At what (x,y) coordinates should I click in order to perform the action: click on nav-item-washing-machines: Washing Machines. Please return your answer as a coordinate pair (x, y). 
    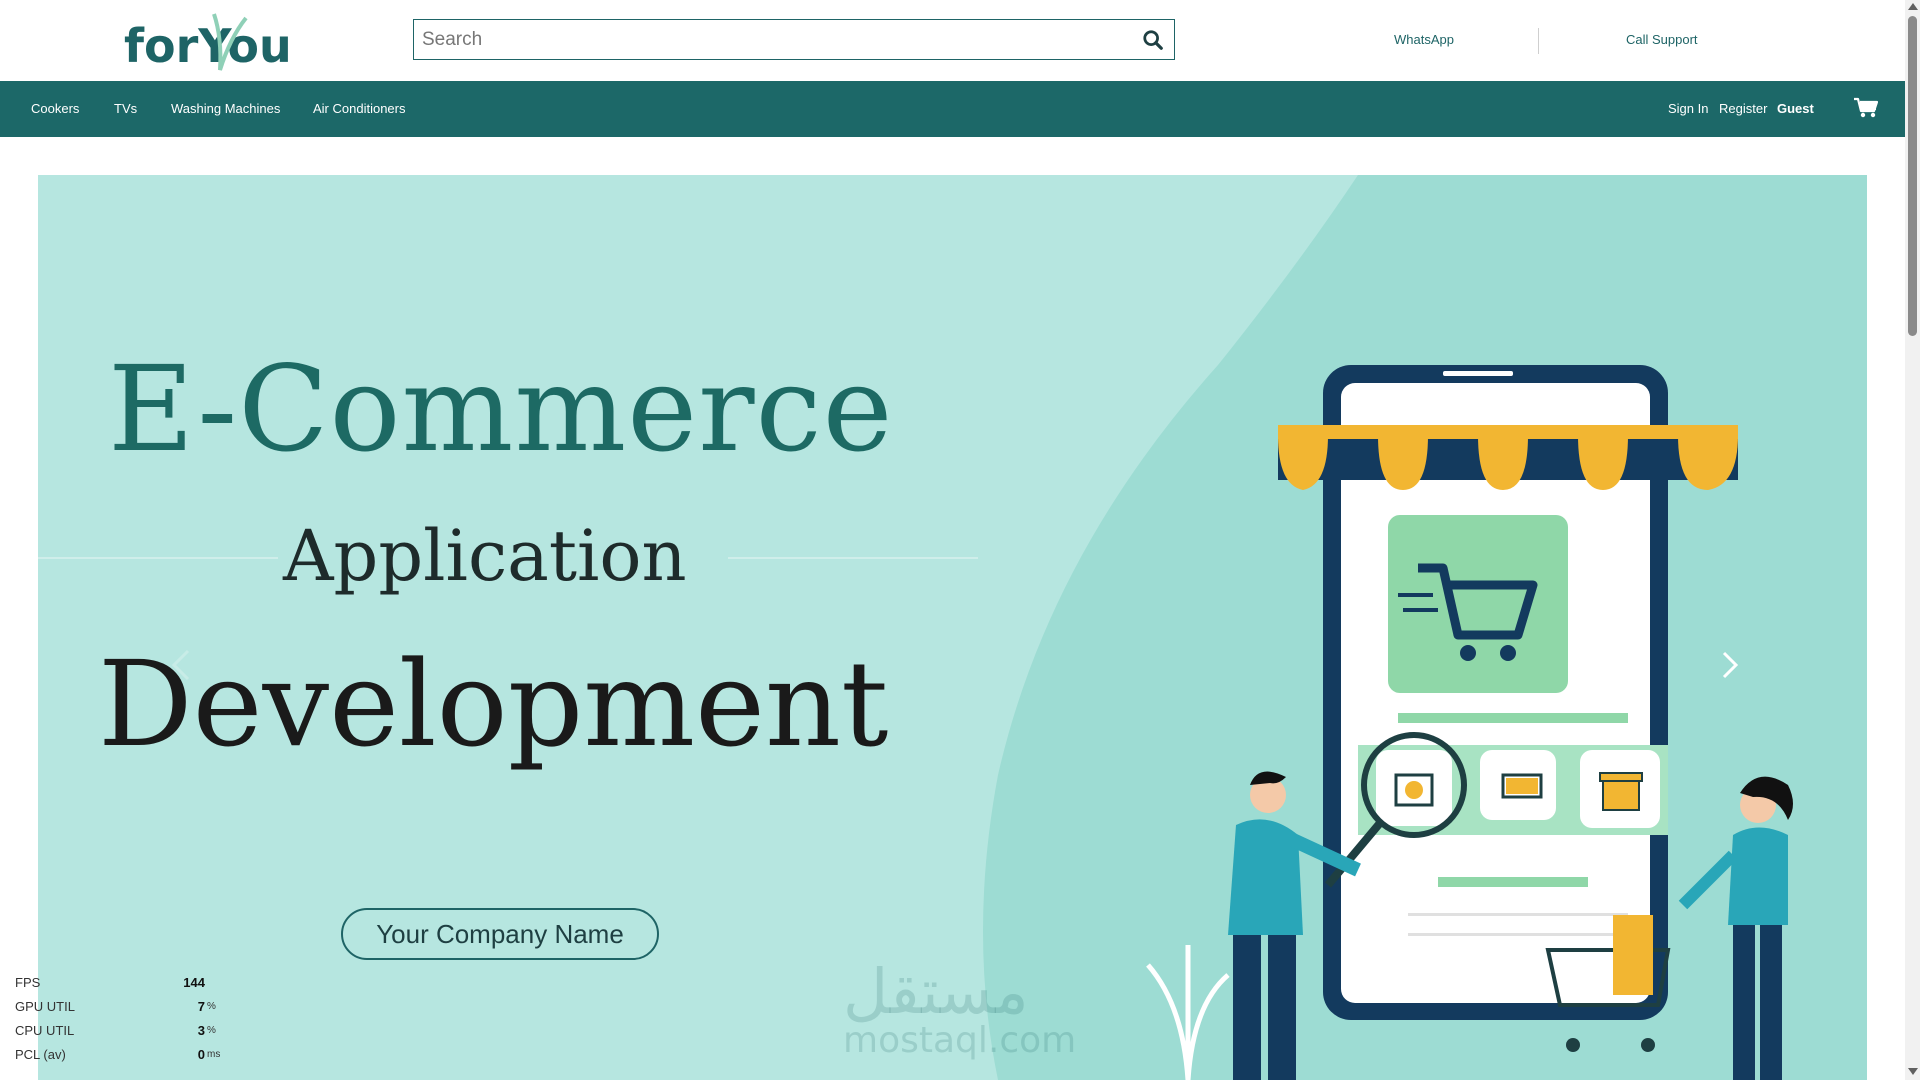
    Looking at the image, I should click on (225, 108).